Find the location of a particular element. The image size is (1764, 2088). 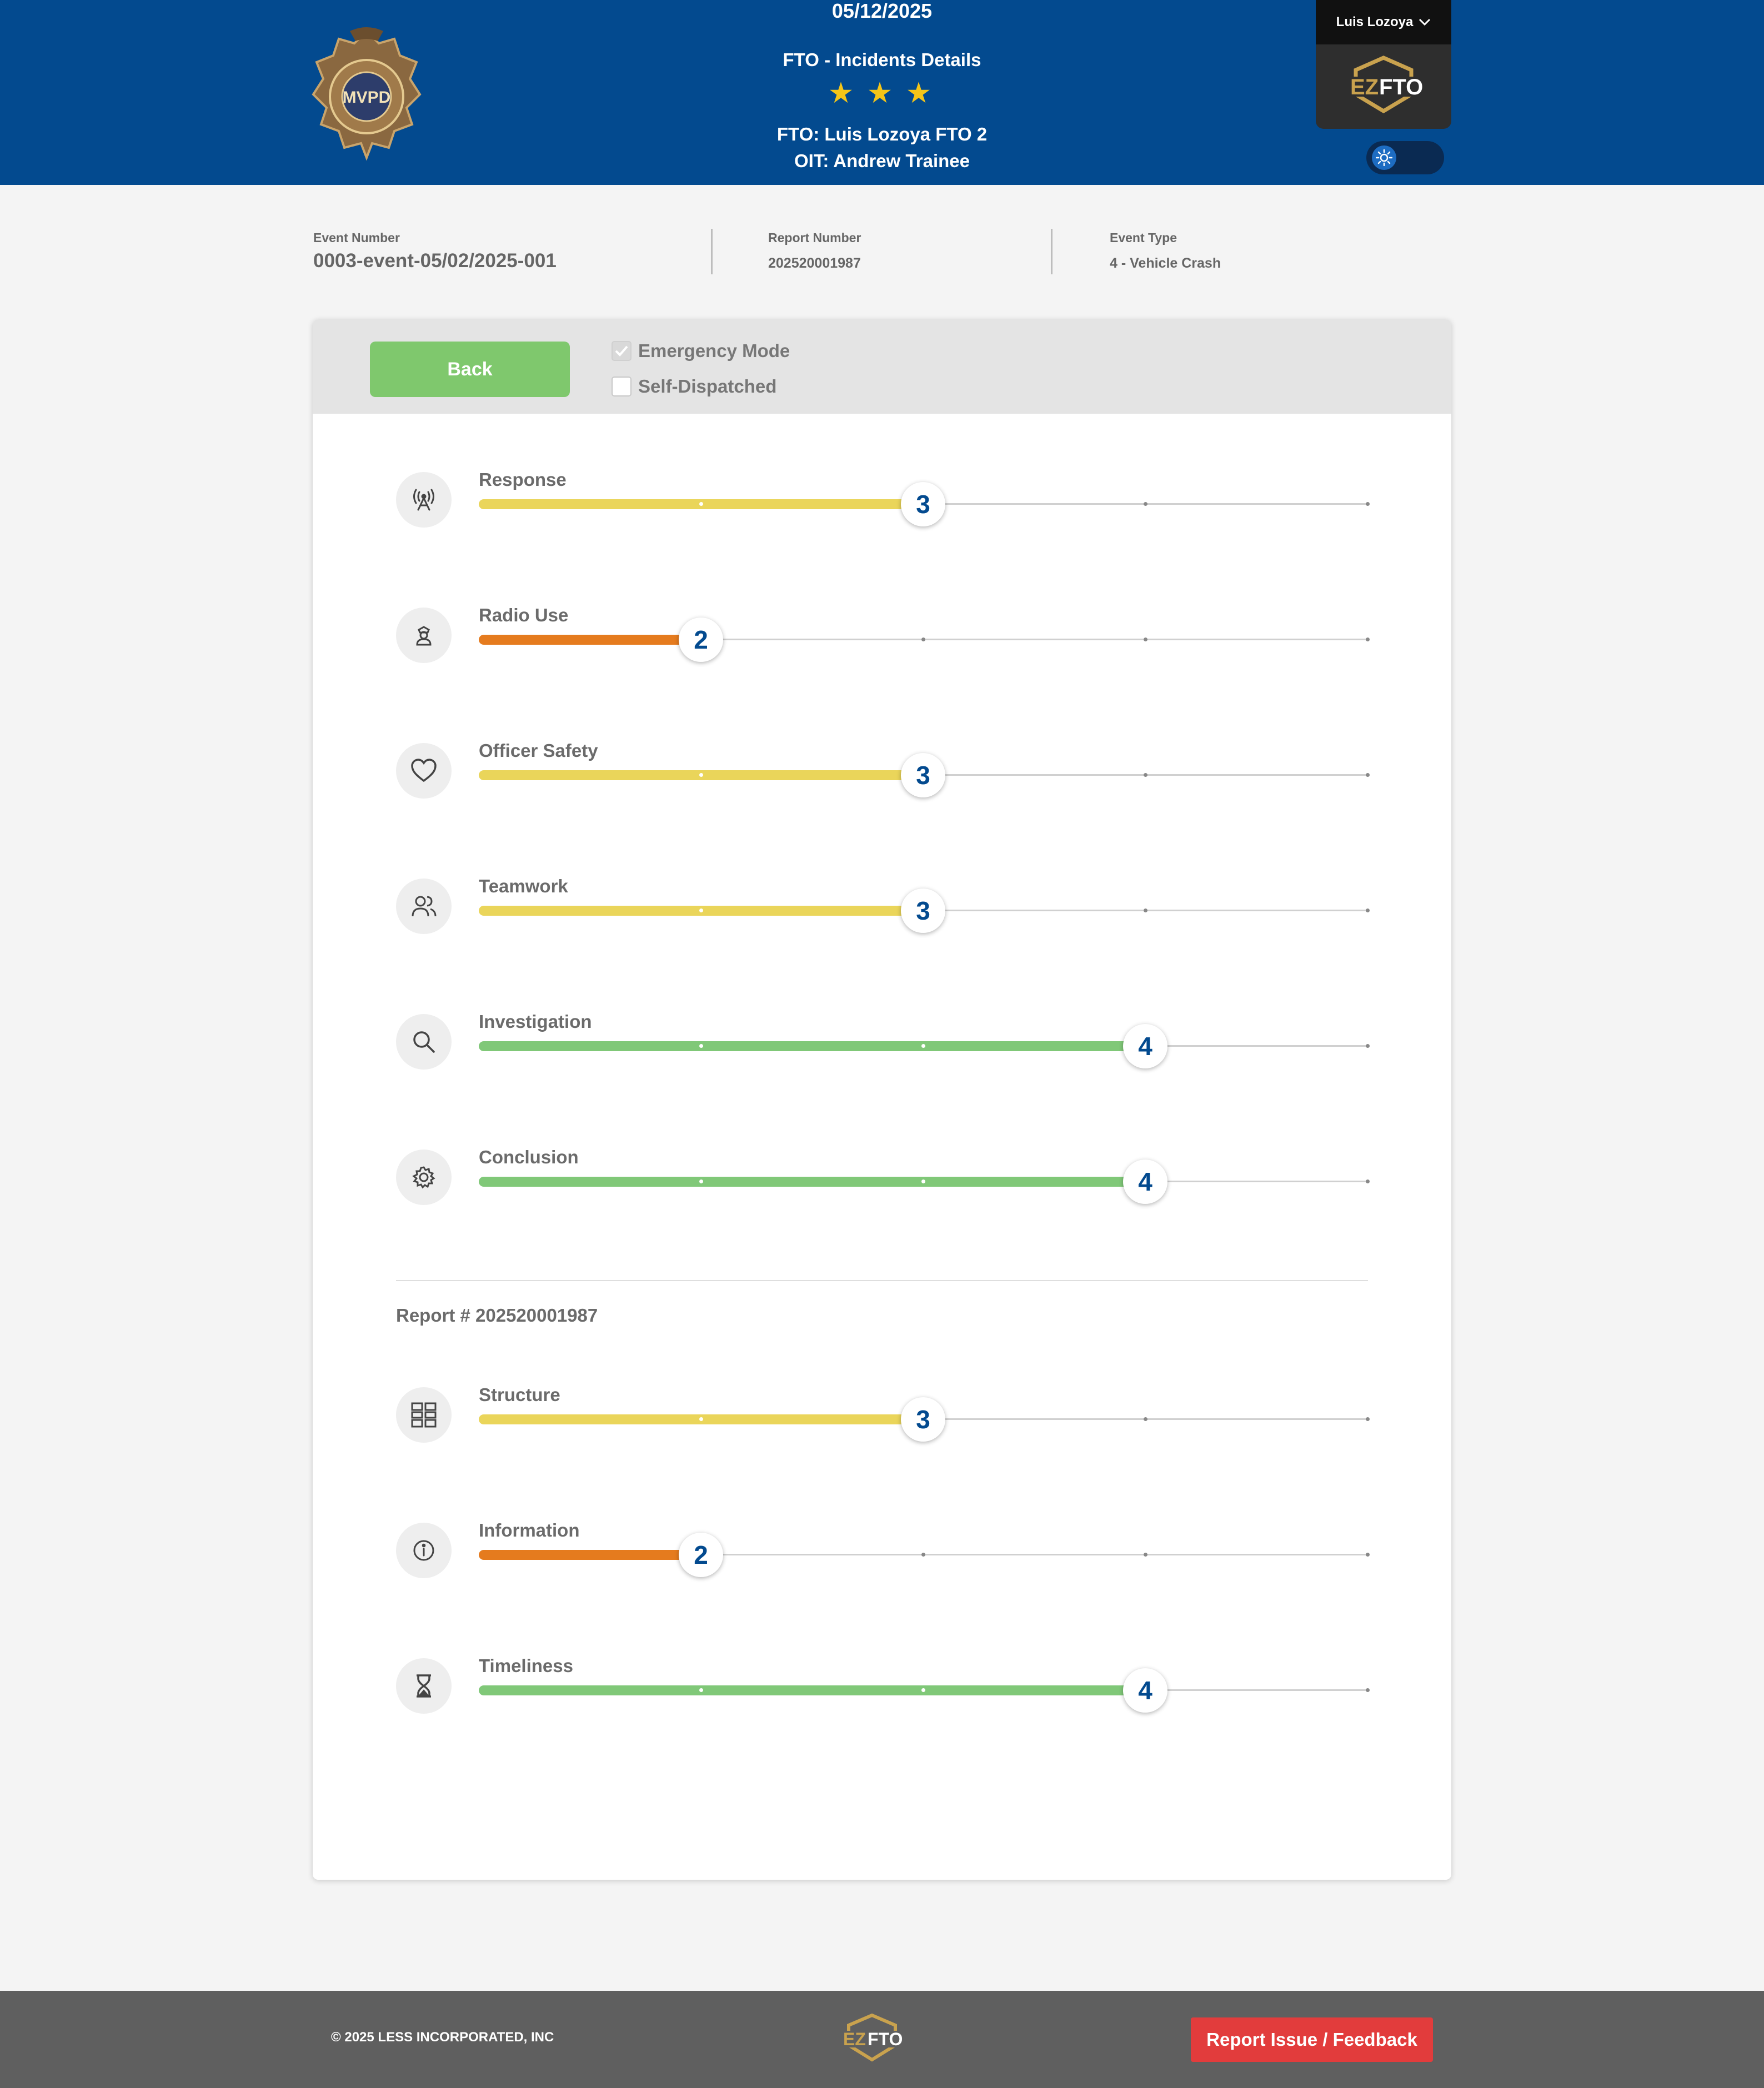

ezfto-footer-logo: EZ FTO is located at coordinates (872, 2037).